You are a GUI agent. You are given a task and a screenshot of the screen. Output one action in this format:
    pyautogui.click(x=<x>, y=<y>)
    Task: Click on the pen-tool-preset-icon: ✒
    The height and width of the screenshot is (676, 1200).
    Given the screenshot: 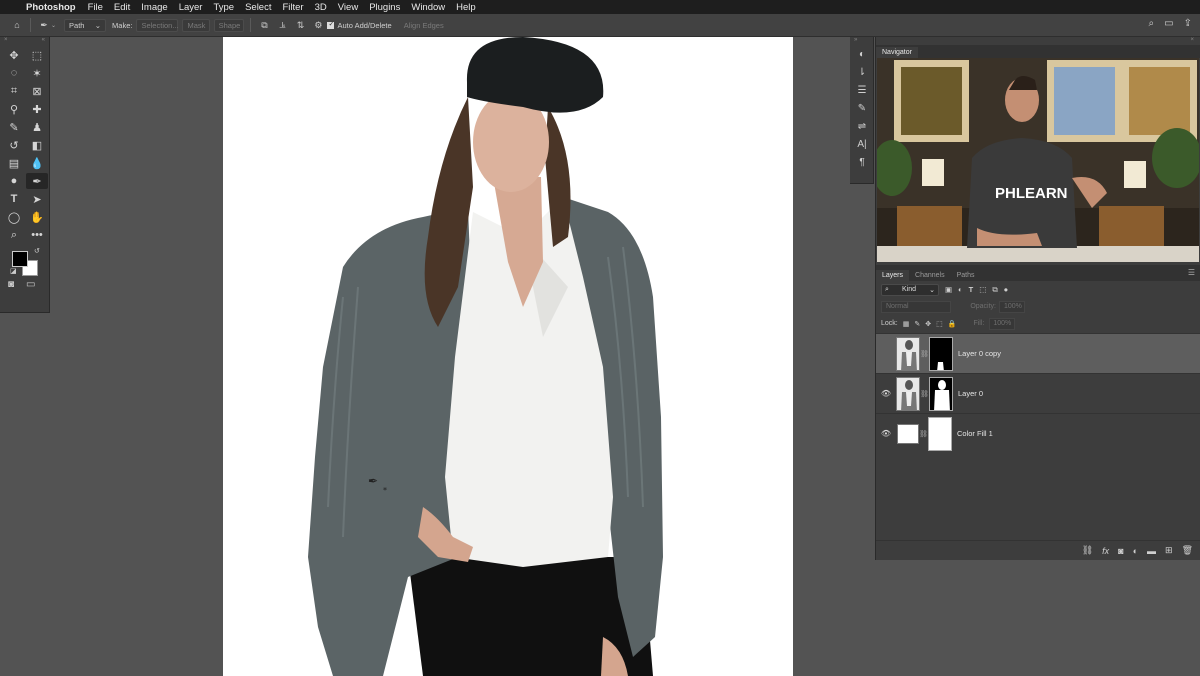 What is the action you would take?
    pyautogui.click(x=44, y=25)
    